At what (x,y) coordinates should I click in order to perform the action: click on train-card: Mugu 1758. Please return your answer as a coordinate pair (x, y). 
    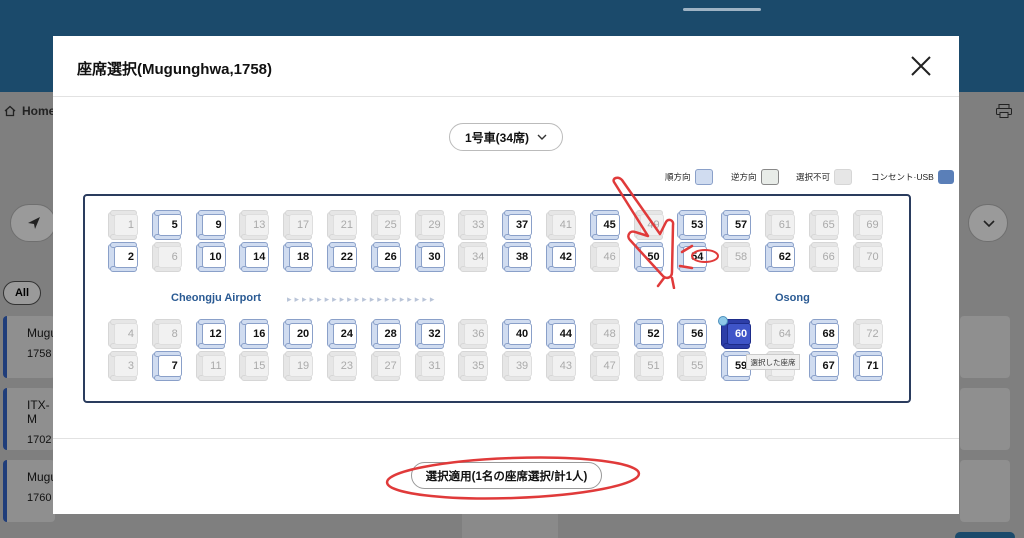
    Looking at the image, I should click on (30, 347).